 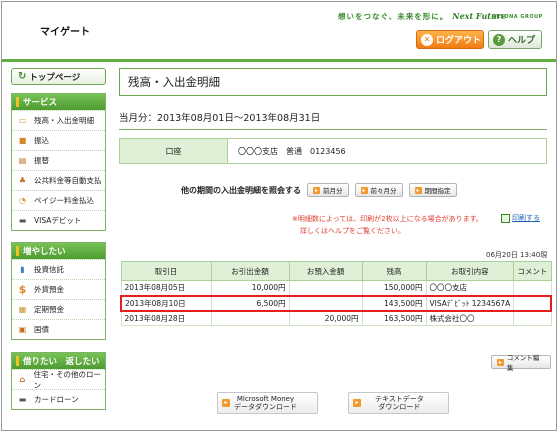 I want to click on ms-money-line2: データダウンロード, so click(x=265, y=407).